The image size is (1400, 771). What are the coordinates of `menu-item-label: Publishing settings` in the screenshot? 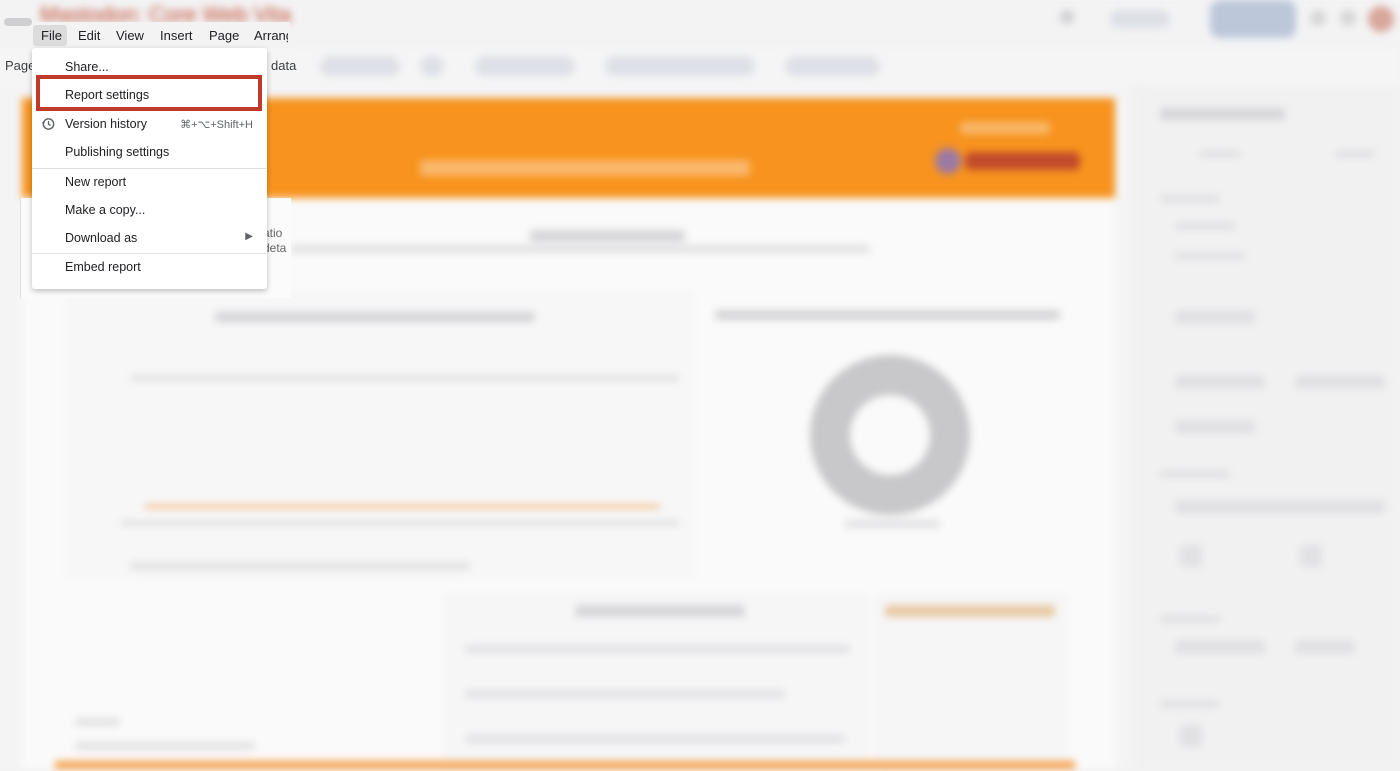 It's located at (117, 152).